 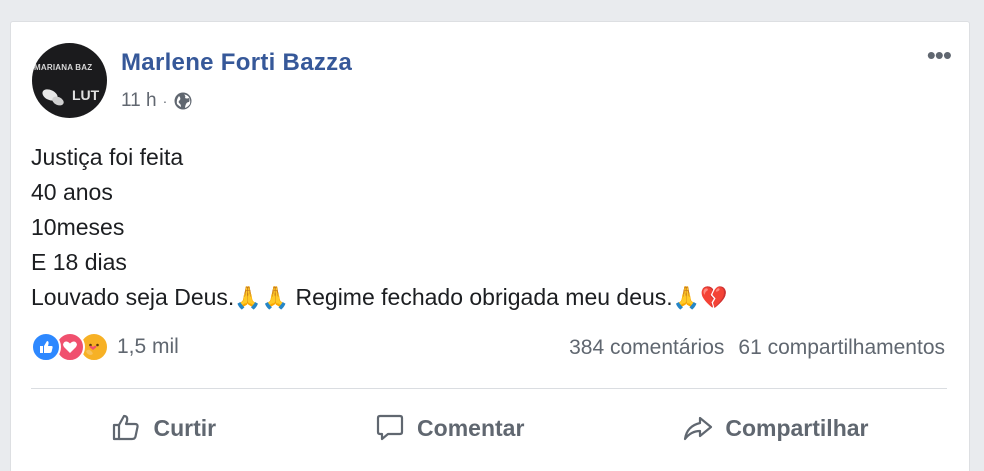 What do you see at coordinates (183, 101) in the screenshot?
I see `globe-icon` at bounding box center [183, 101].